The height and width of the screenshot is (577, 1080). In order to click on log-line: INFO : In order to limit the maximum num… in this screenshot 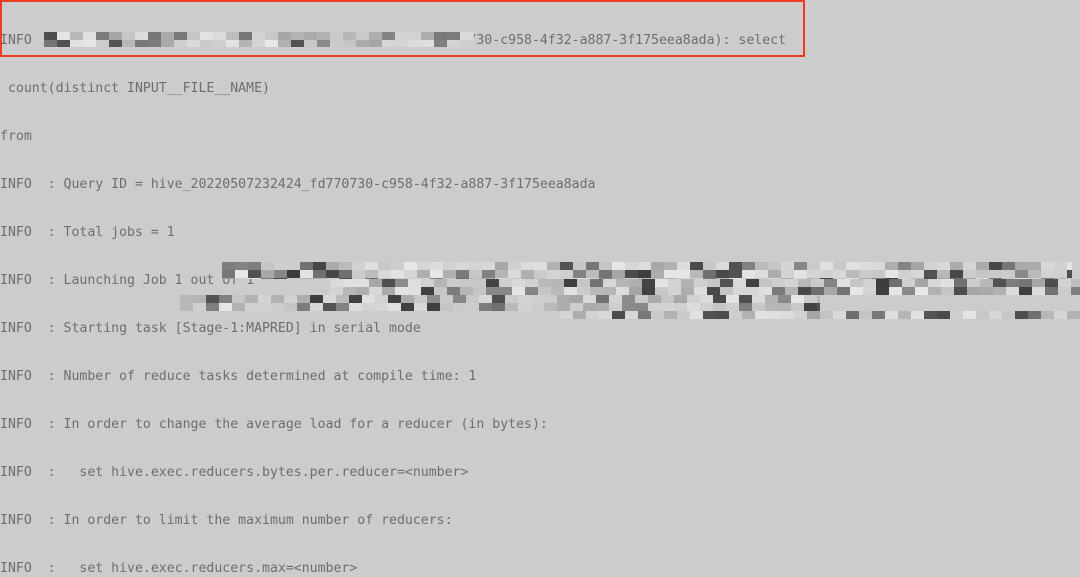, I will do `click(226, 520)`.